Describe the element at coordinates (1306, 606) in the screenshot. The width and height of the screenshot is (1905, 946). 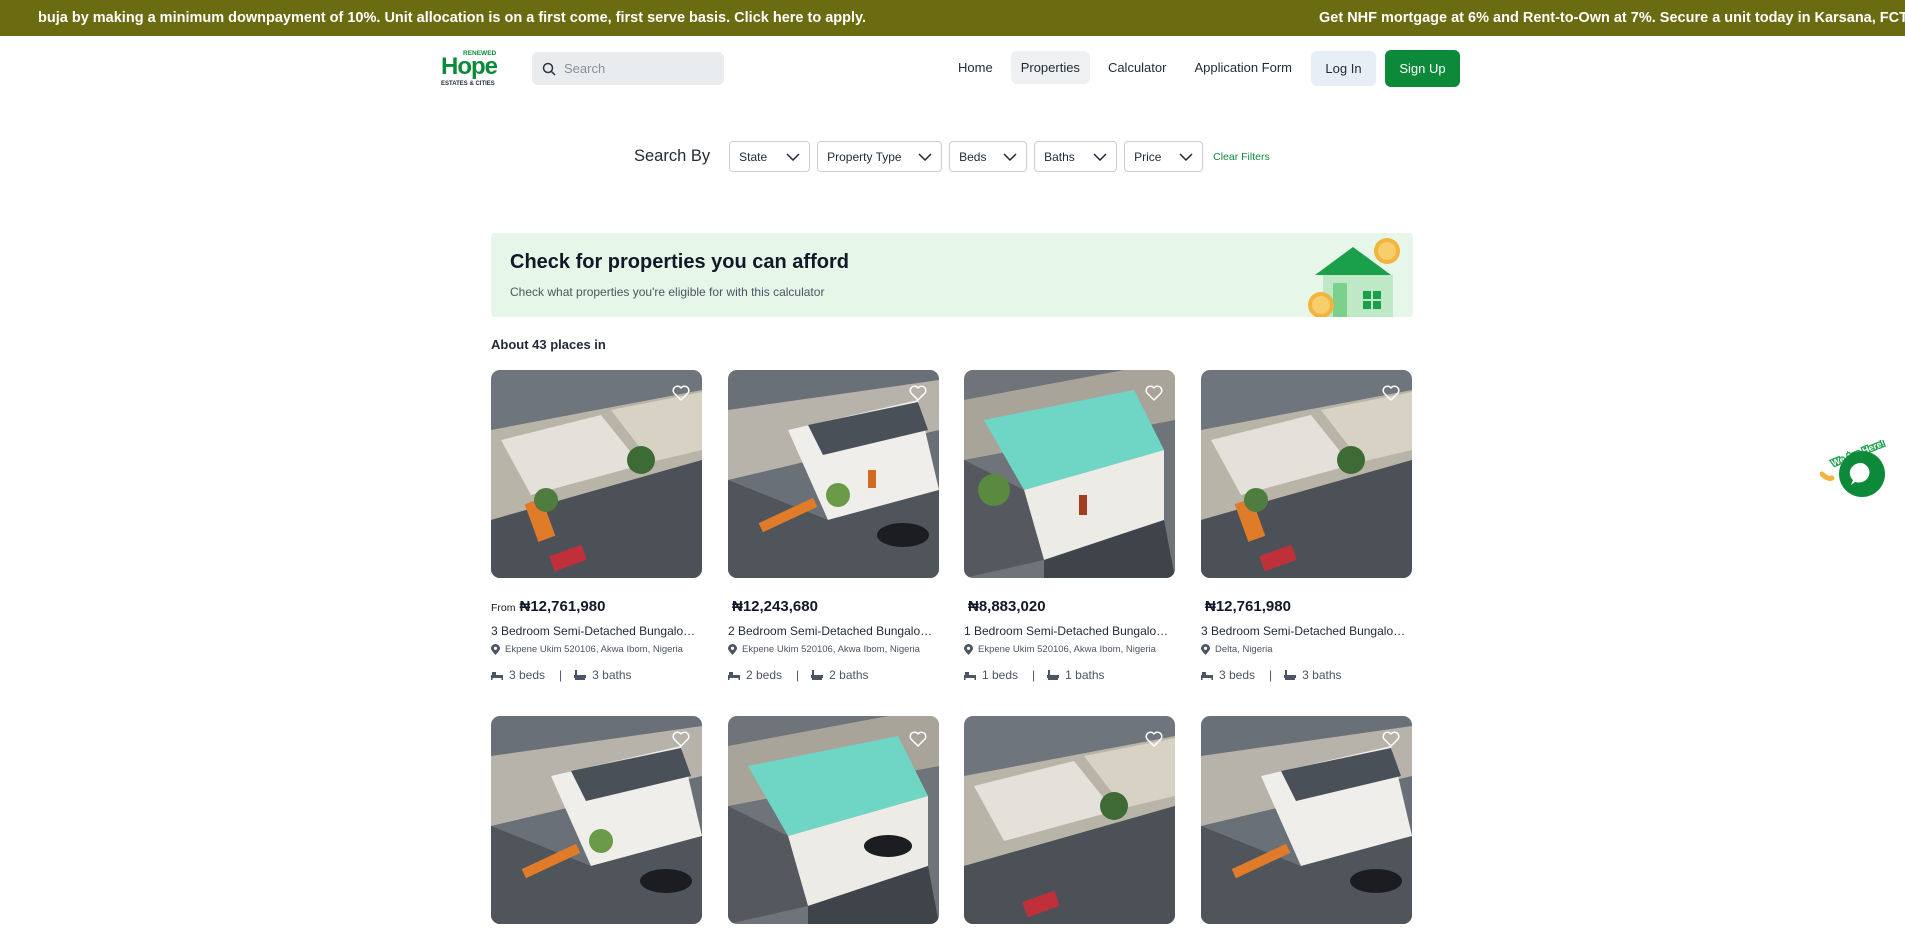
I see `property-price: ₦12,761,980` at that location.